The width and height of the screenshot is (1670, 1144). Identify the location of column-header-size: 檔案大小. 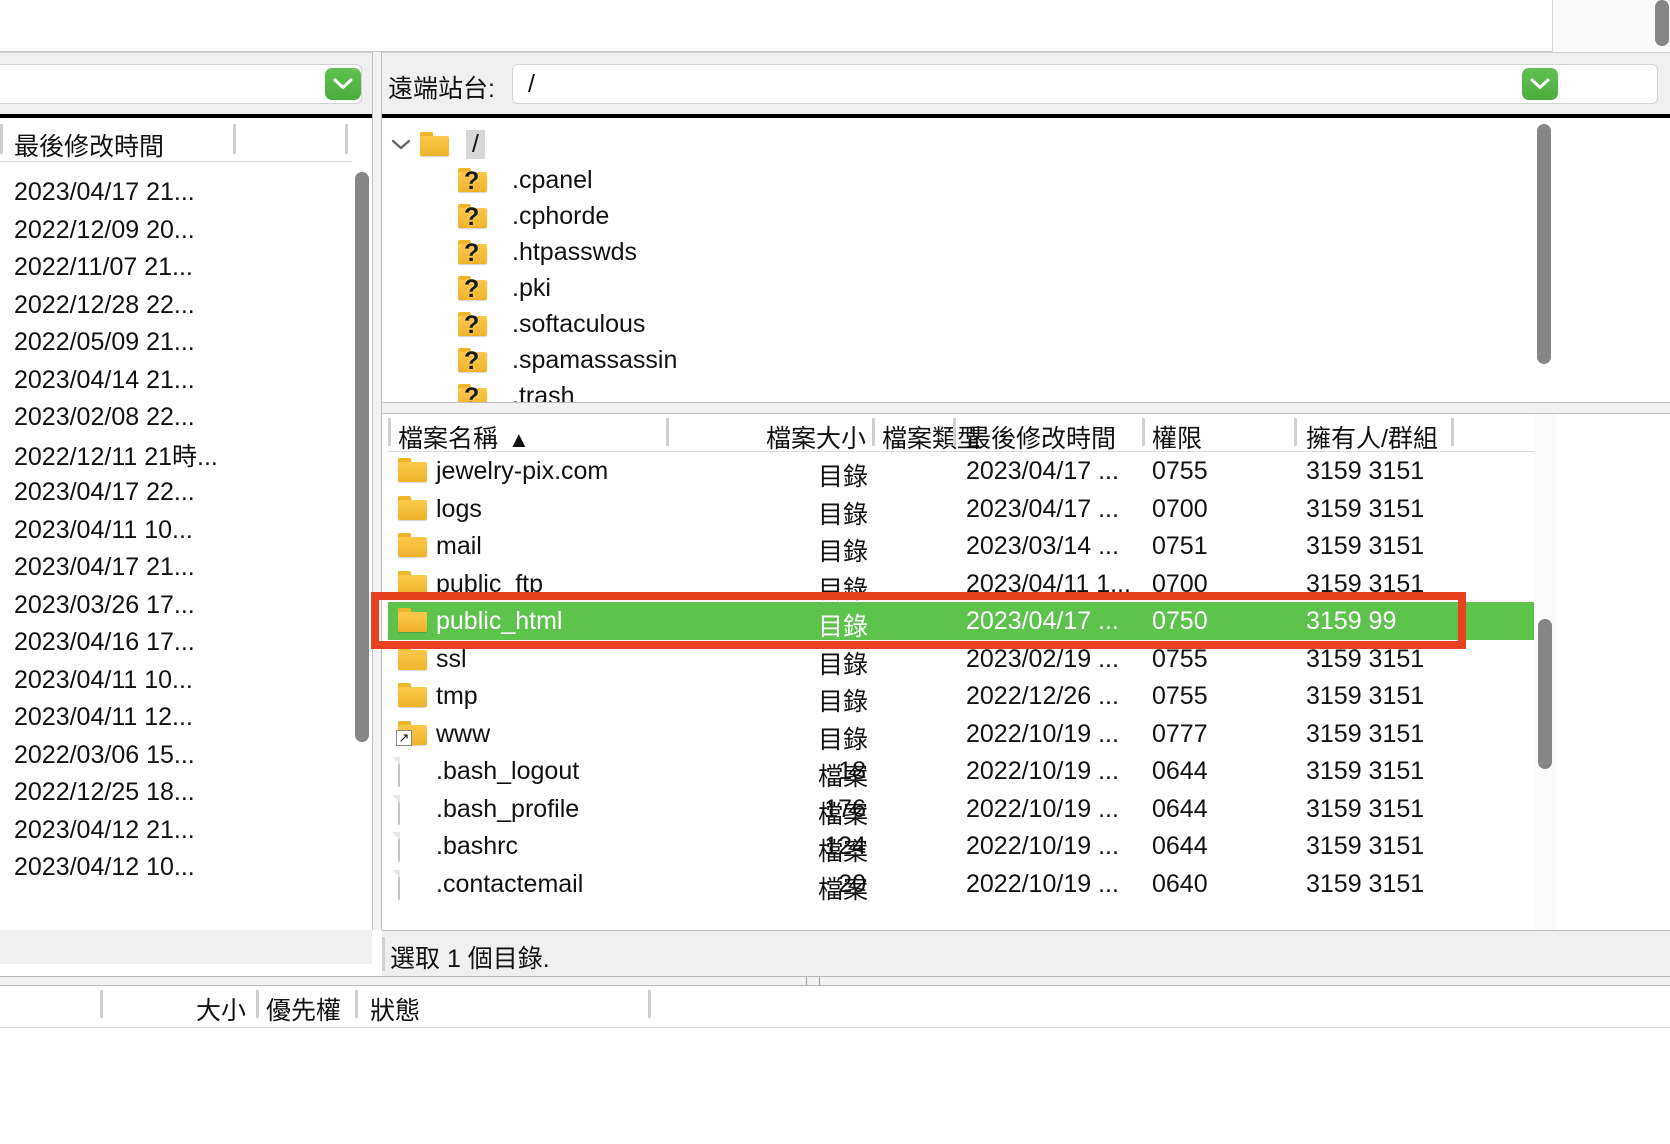
(786, 437).